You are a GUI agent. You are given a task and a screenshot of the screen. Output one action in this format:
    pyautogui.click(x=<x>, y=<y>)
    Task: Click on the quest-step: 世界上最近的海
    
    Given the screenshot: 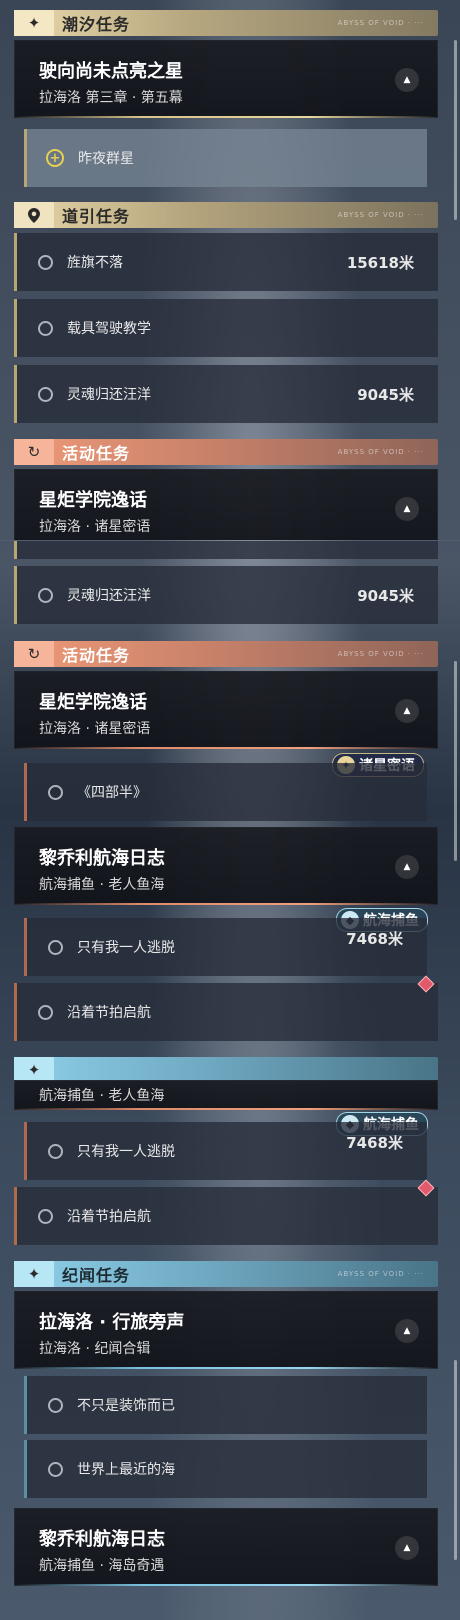 What is the action you would take?
    pyautogui.click(x=225, y=1469)
    